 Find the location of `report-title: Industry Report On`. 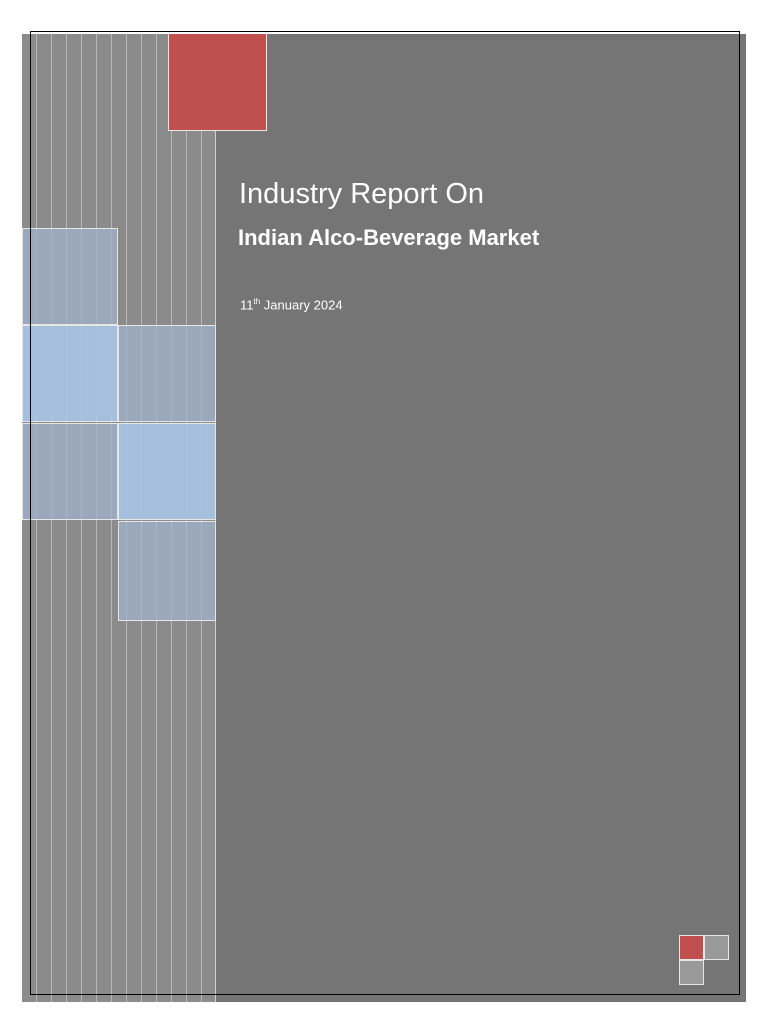

report-title: Industry Report On is located at coordinates (361, 194).